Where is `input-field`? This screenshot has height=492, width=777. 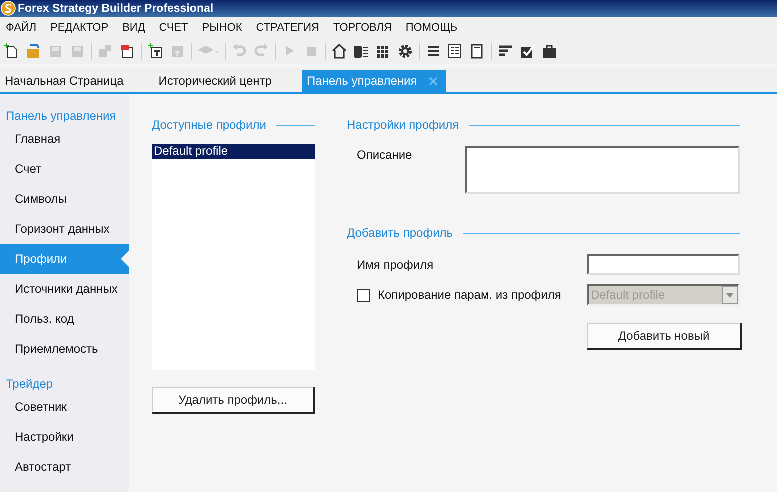 input-field is located at coordinates (663, 264).